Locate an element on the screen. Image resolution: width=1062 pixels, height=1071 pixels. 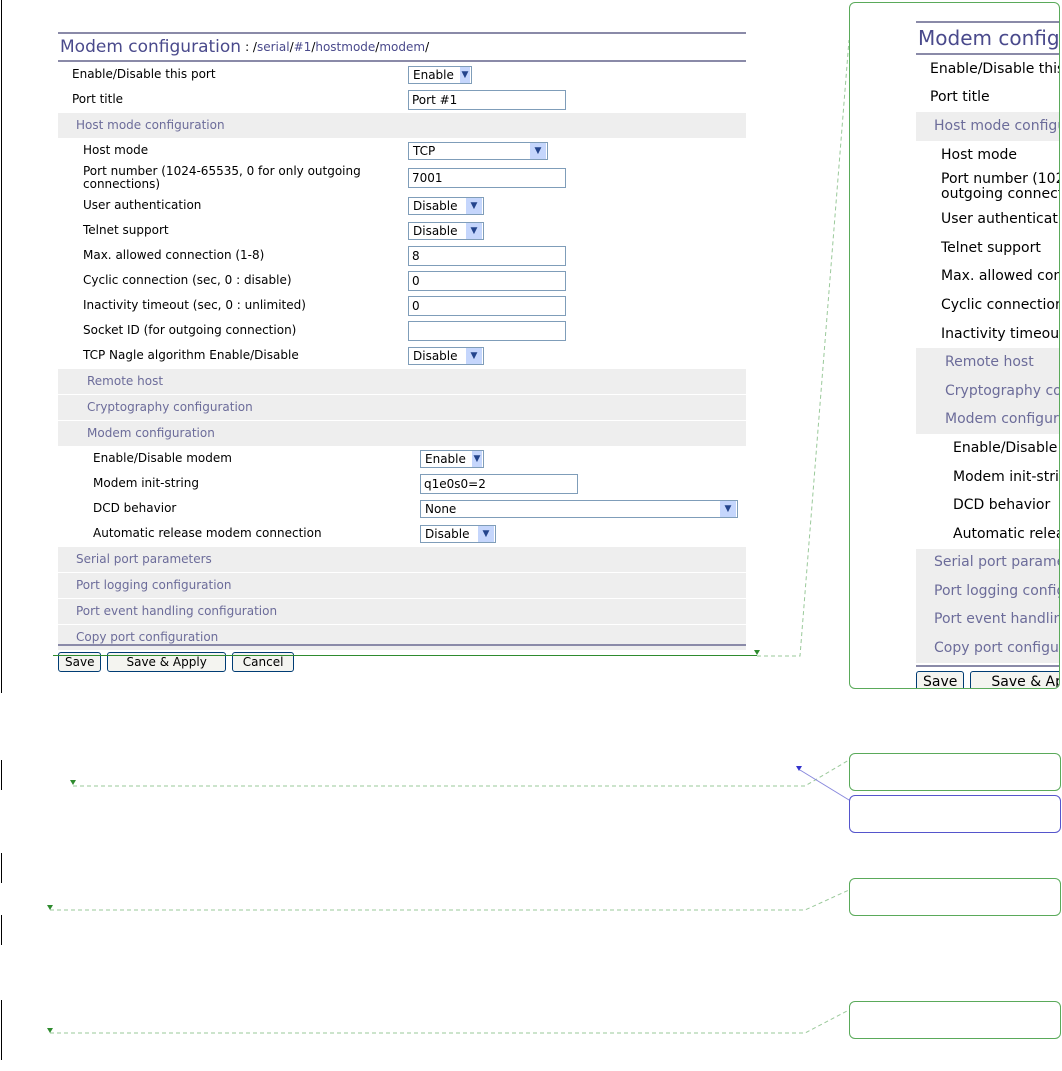
breadcrumb-link-port: #1 is located at coordinates (303, 47).